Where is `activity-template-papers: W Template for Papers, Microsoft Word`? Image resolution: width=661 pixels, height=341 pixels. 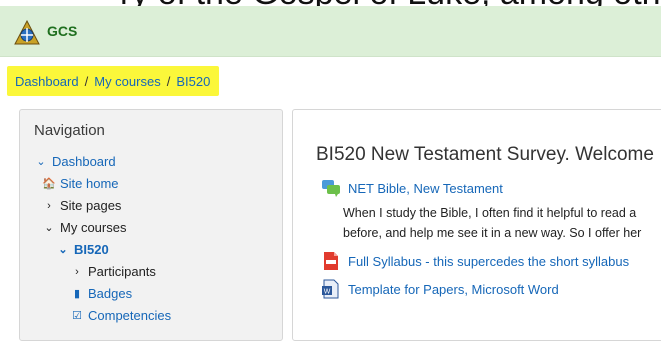
activity-template-papers: W Template for Papers, Microsoft Word is located at coordinates (440, 289).